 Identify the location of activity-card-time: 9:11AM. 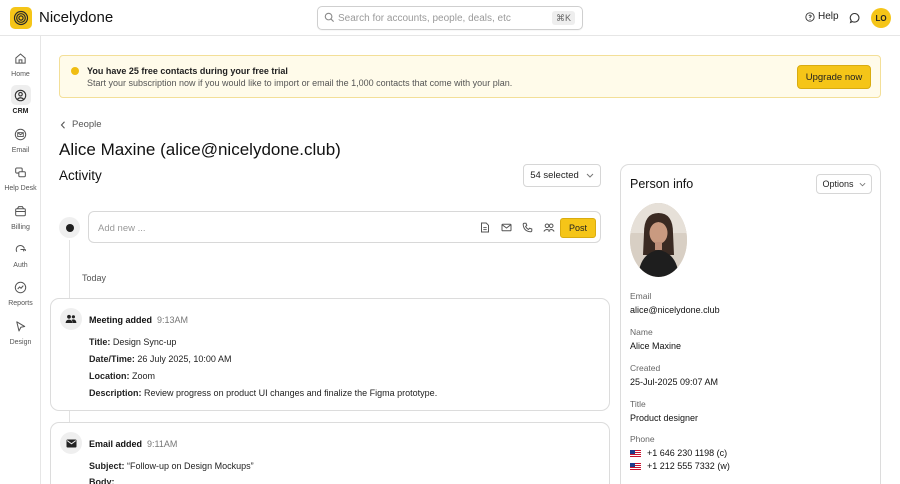
(162, 444).